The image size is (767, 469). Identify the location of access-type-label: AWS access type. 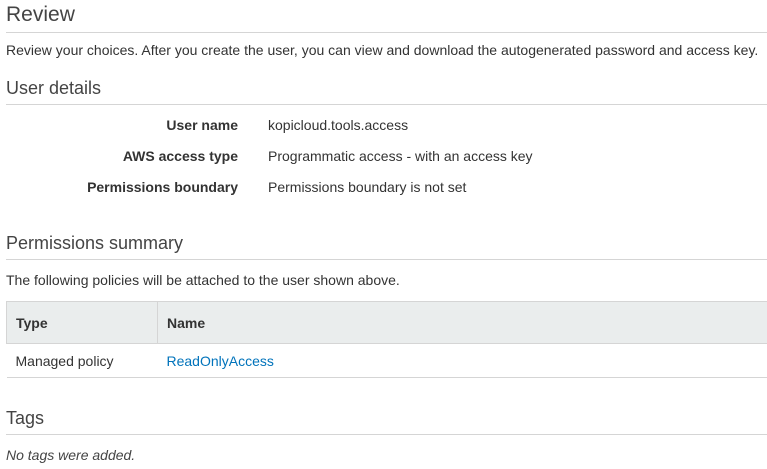
(180, 156).